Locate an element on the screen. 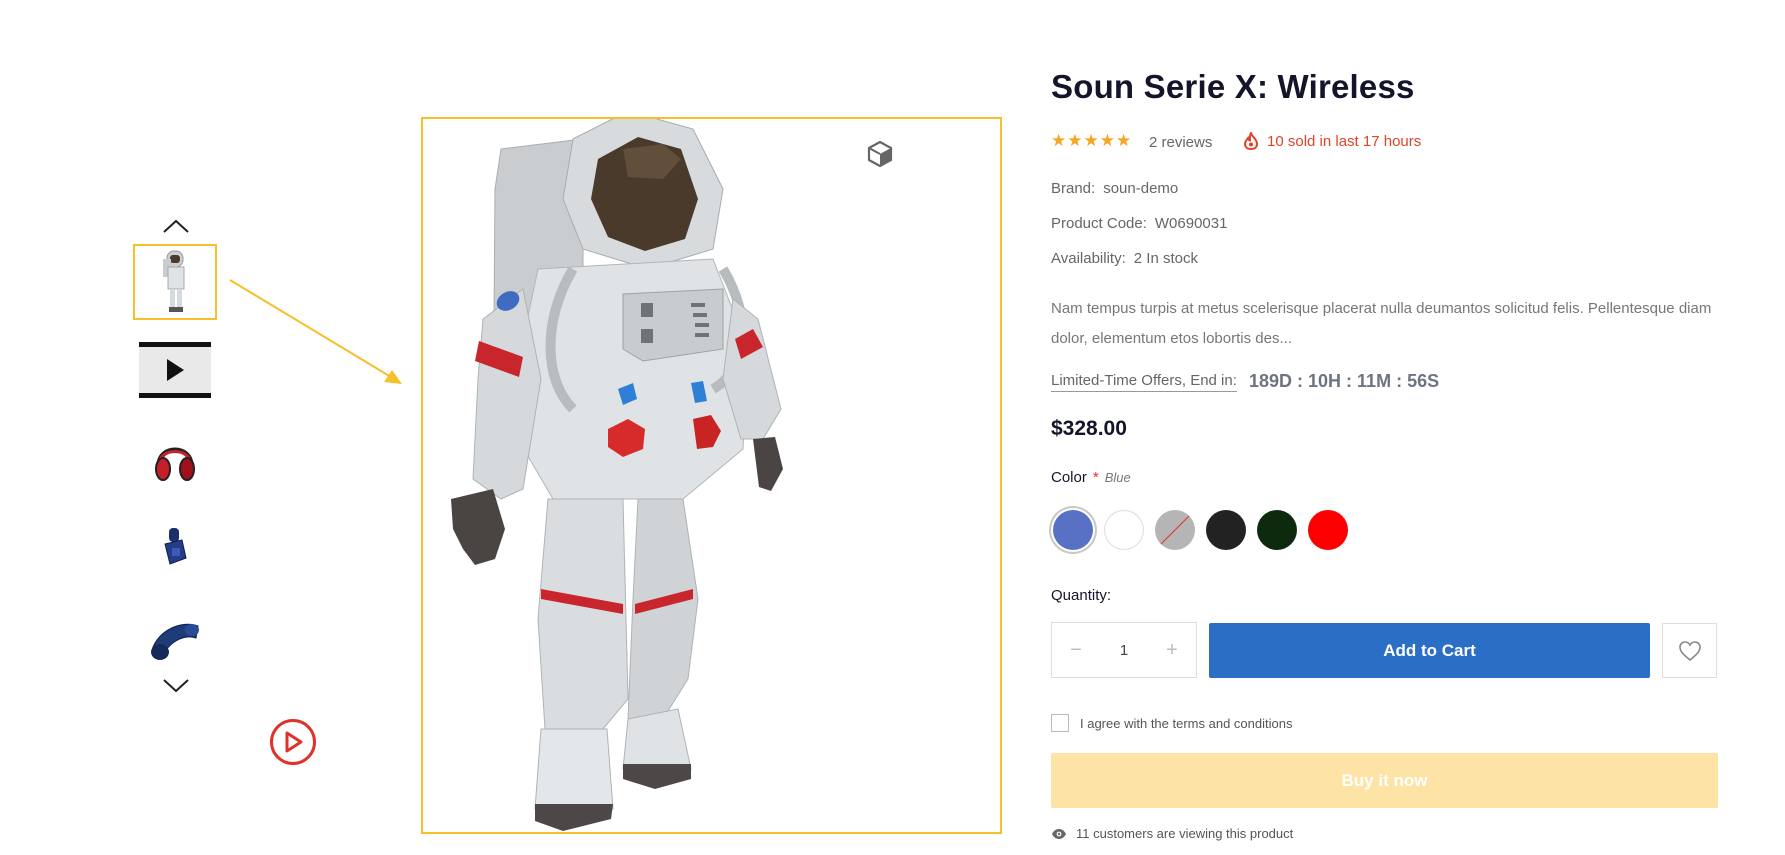 This screenshot has width=1785, height=855. quantity-input is located at coordinates (1124, 650).